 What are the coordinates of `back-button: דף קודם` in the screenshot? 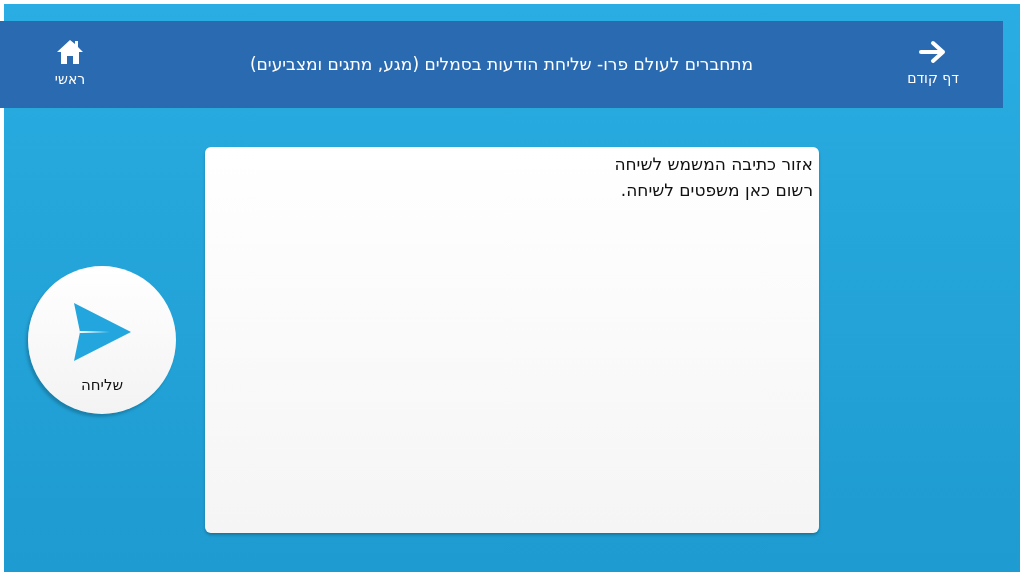 It's located at (933, 64).